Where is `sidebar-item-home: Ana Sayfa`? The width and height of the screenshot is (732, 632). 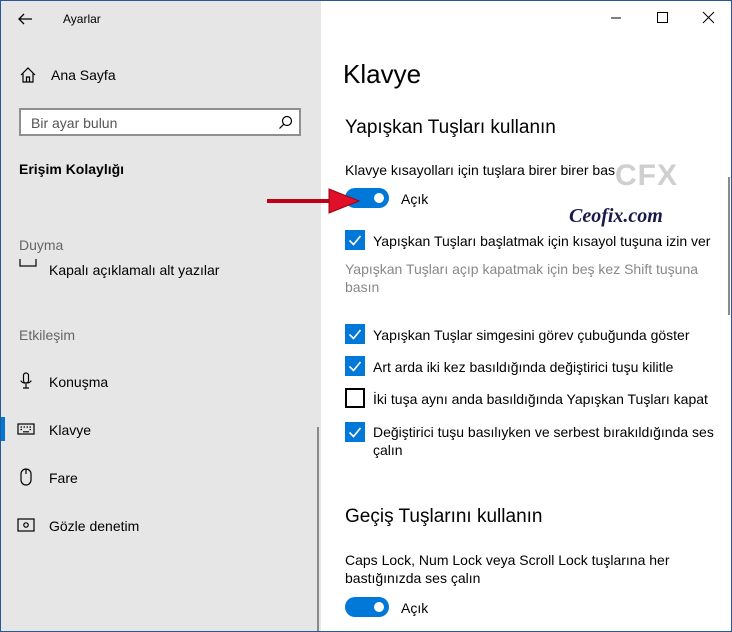 sidebar-item-home: Ana Sayfa is located at coordinates (162, 76).